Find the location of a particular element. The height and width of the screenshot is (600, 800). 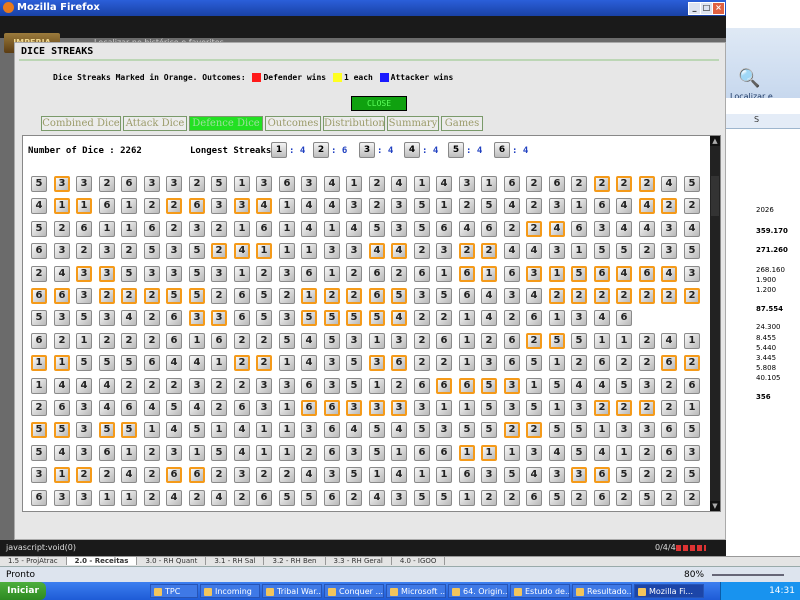

tab-defence-dice: Defence Dice is located at coordinates (226, 123).